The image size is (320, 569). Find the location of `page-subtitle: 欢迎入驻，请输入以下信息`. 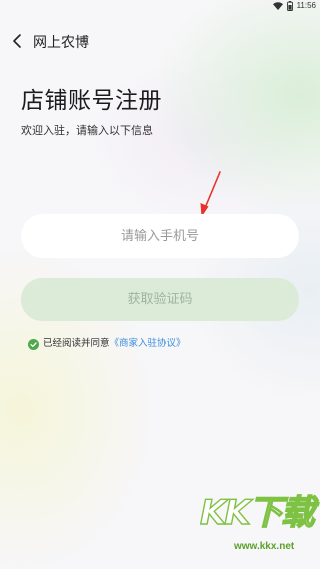

page-subtitle: 欢迎入驻，请输入以下信息 is located at coordinates (87, 130).